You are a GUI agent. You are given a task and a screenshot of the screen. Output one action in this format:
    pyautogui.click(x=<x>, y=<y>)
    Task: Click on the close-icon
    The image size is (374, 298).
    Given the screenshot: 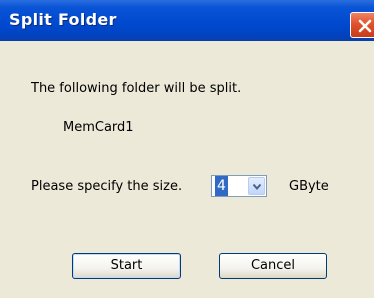 What is the action you would take?
    pyautogui.click(x=365, y=26)
    